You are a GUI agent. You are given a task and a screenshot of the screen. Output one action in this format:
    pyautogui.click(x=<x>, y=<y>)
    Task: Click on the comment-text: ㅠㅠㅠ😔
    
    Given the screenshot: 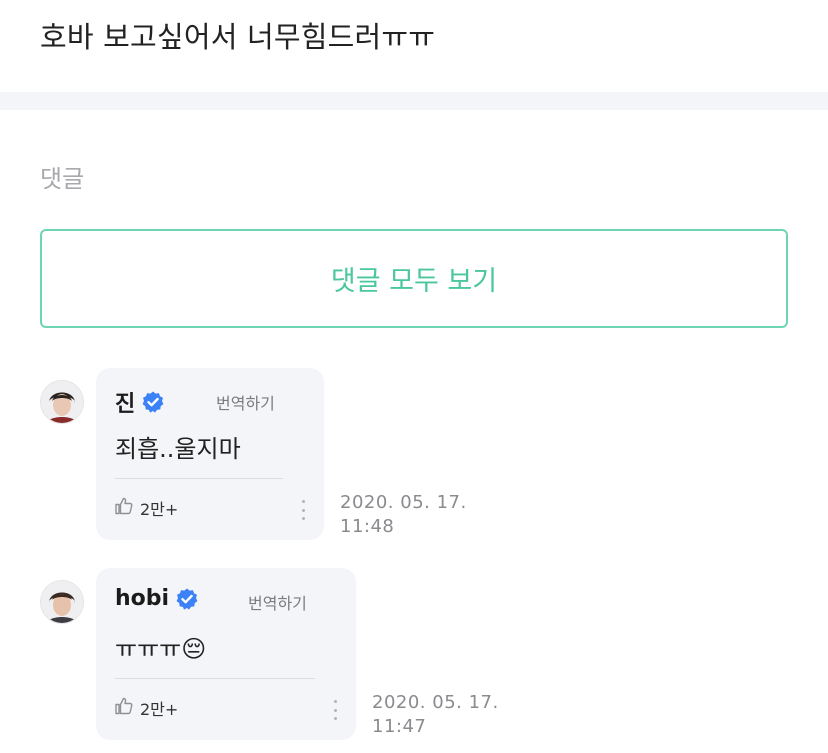 What is the action you would take?
    pyautogui.click(x=161, y=649)
    